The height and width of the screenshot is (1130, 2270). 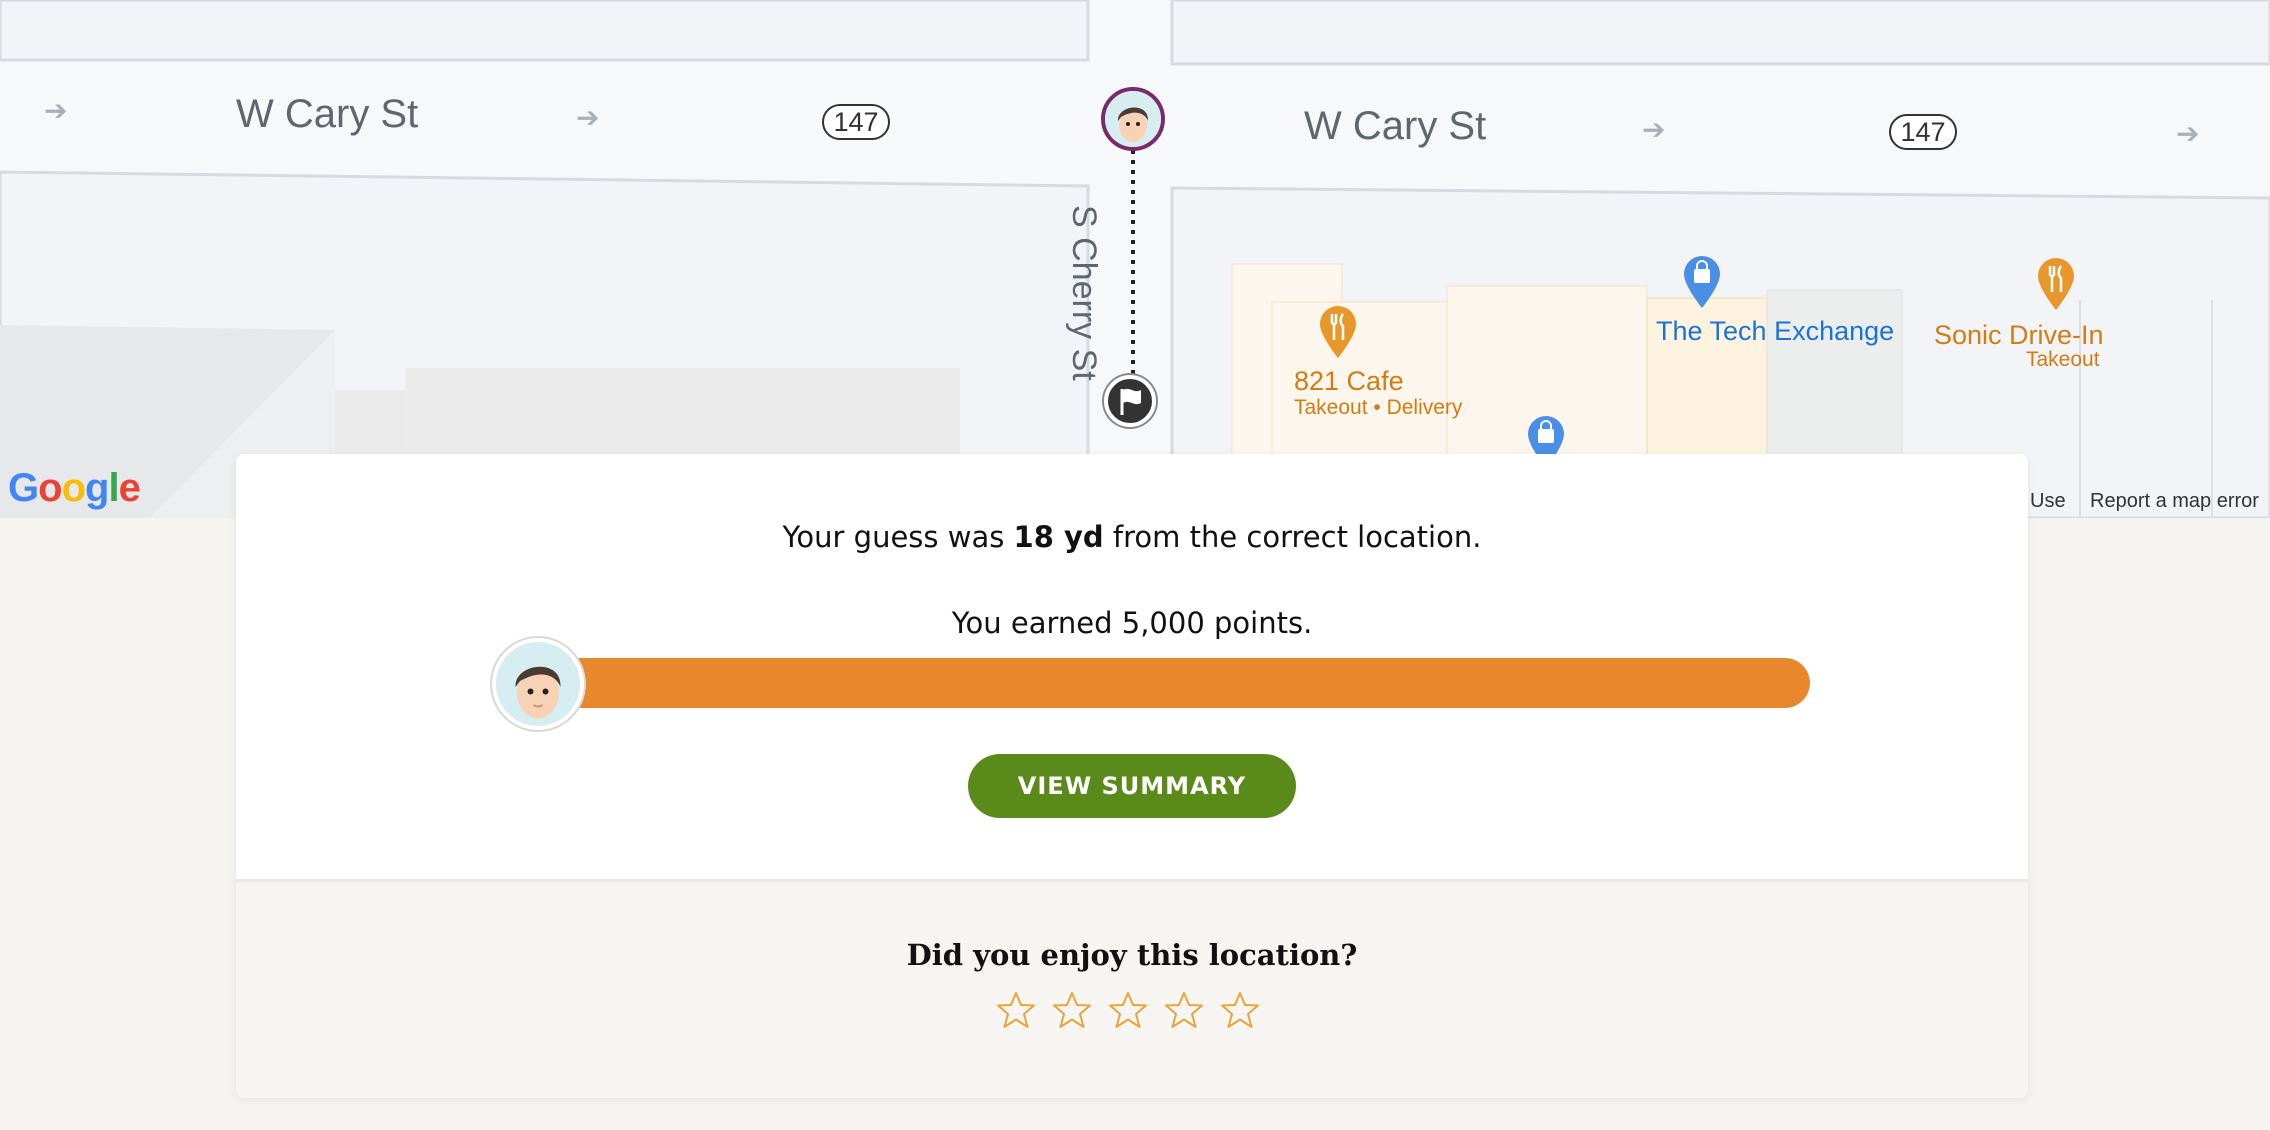 I want to click on google-logo: Google, so click(x=74, y=488).